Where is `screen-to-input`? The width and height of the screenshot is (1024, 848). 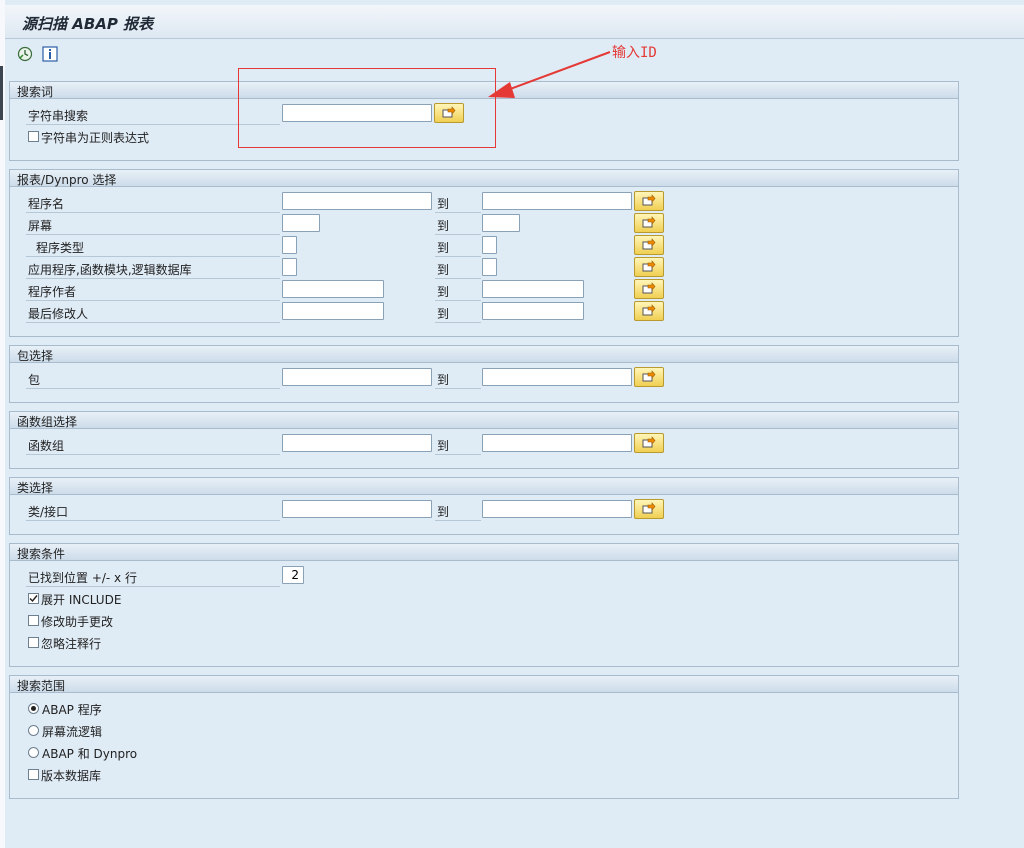 screen-to-input is located at coordinates (501, 223).